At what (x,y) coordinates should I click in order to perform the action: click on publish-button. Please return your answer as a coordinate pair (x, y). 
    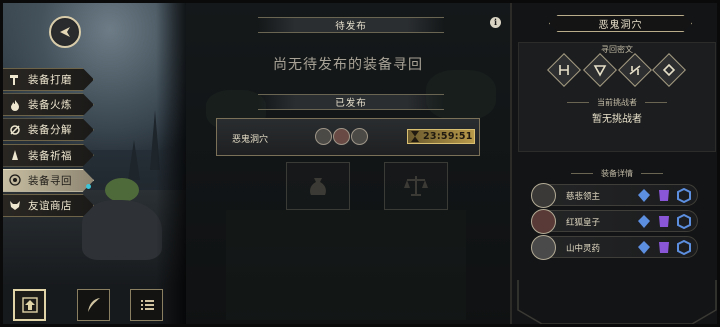
    Looking at the image, I should click on (29, 305).